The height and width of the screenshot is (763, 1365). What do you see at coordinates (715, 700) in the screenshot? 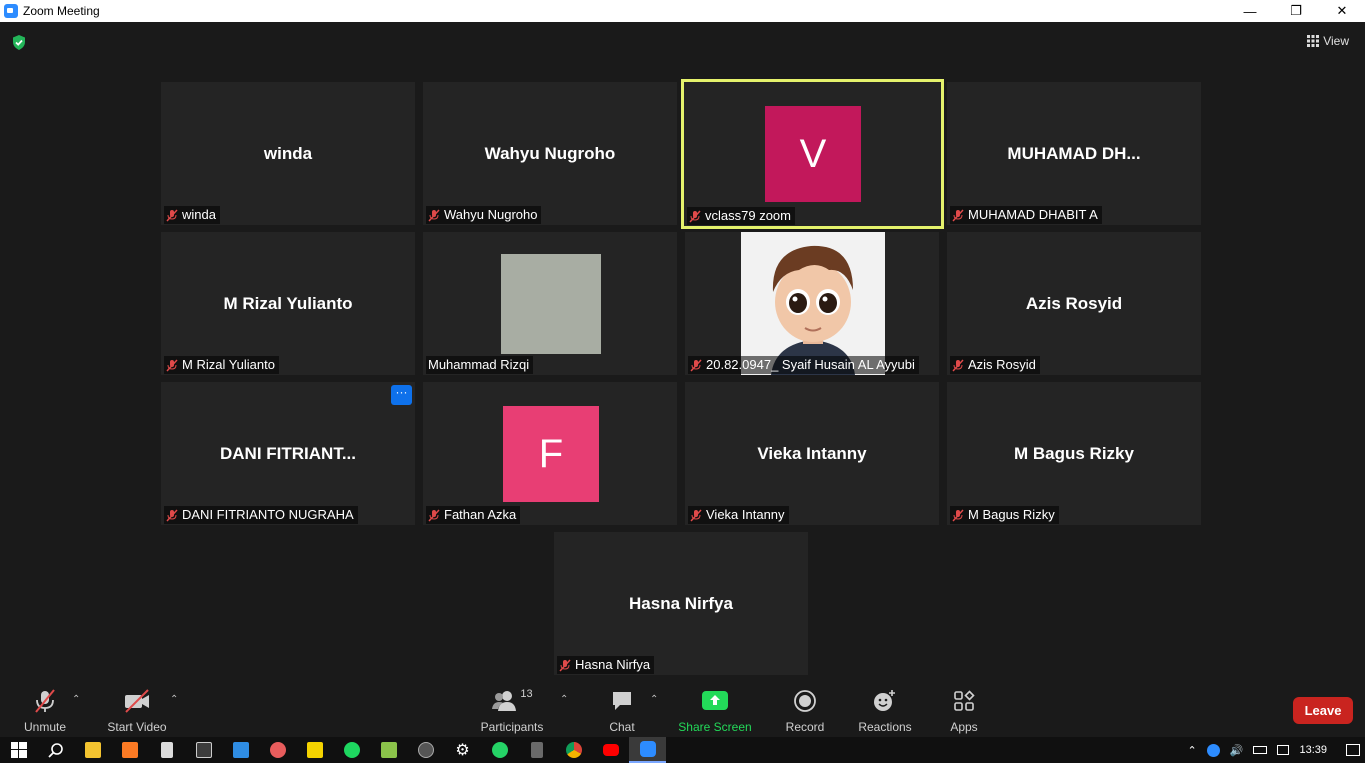
I see `share-screen-icon` at bounding box center [715, 700].